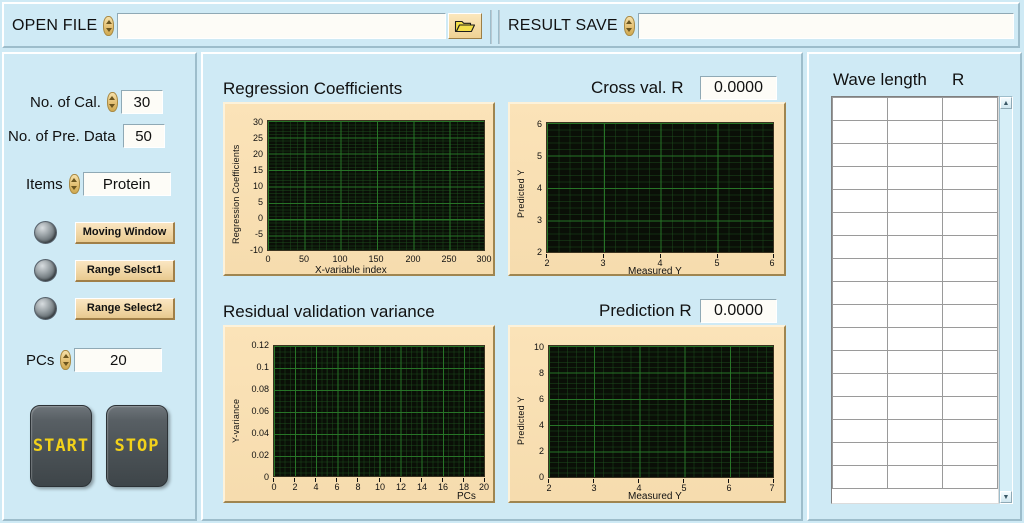 The height and width of the screenshot is (523, 1024). What do you see at coordinates (141, 102) in the screenshot?
I see `no-of-cal-input: 30` at bounding box center [141, 102].